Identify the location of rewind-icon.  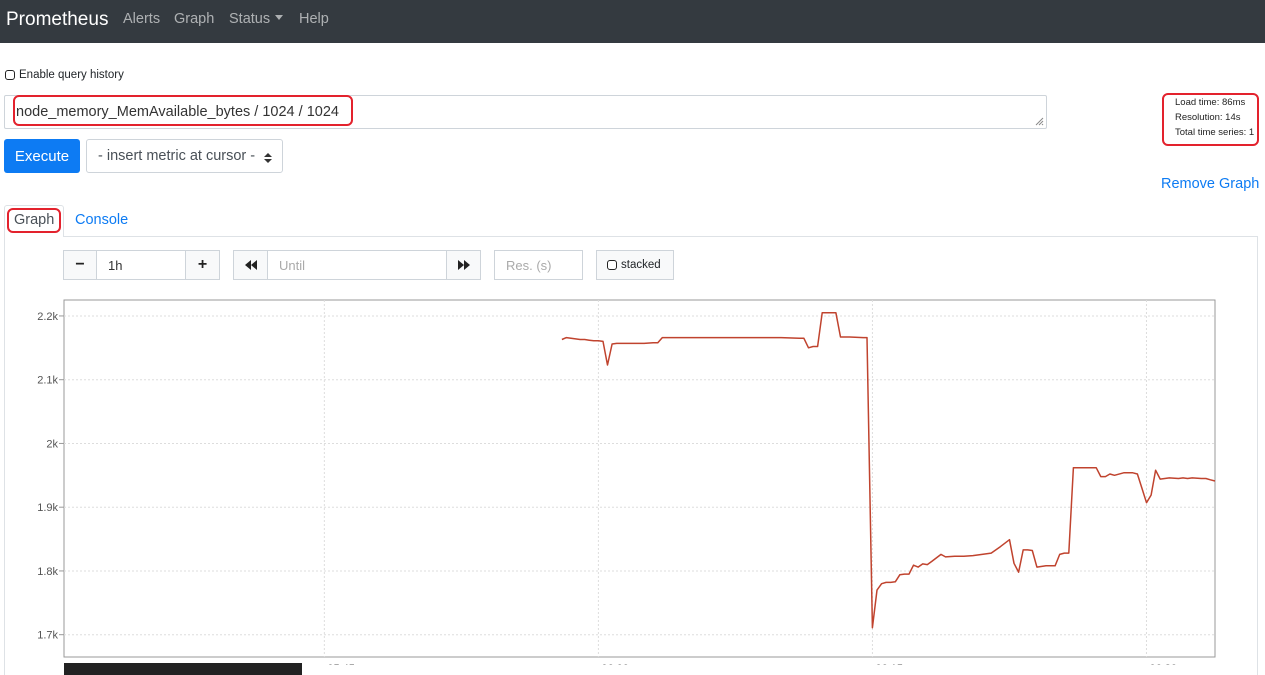
(250, 265).